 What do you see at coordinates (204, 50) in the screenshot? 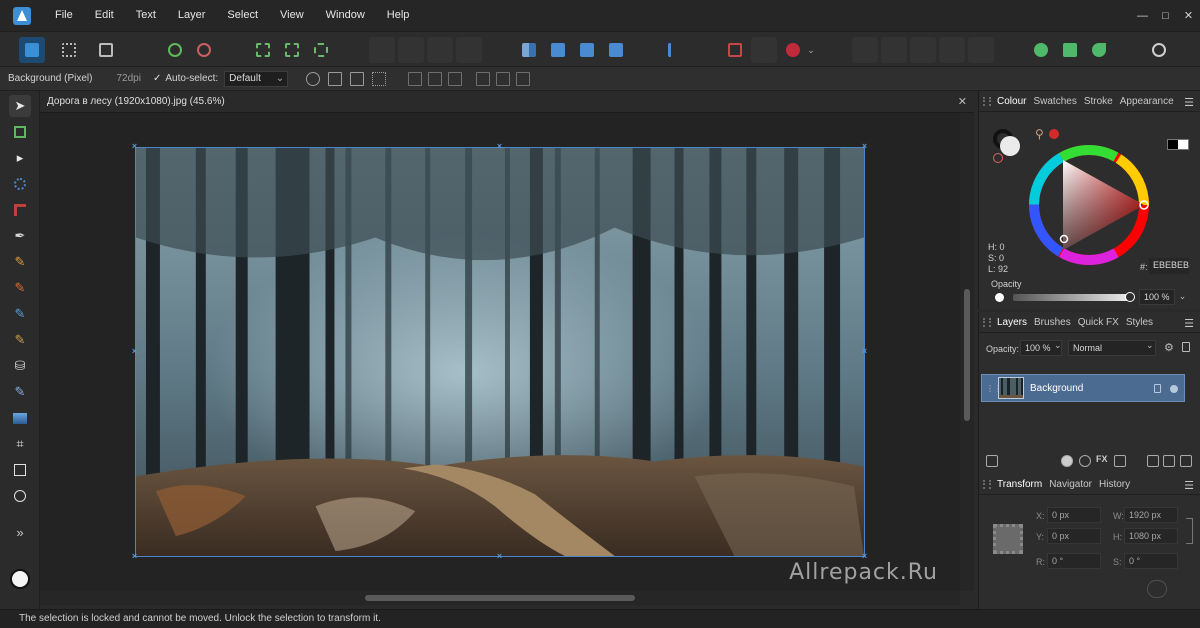
I see `settings-alt-button` at bounding box center [204, 50].